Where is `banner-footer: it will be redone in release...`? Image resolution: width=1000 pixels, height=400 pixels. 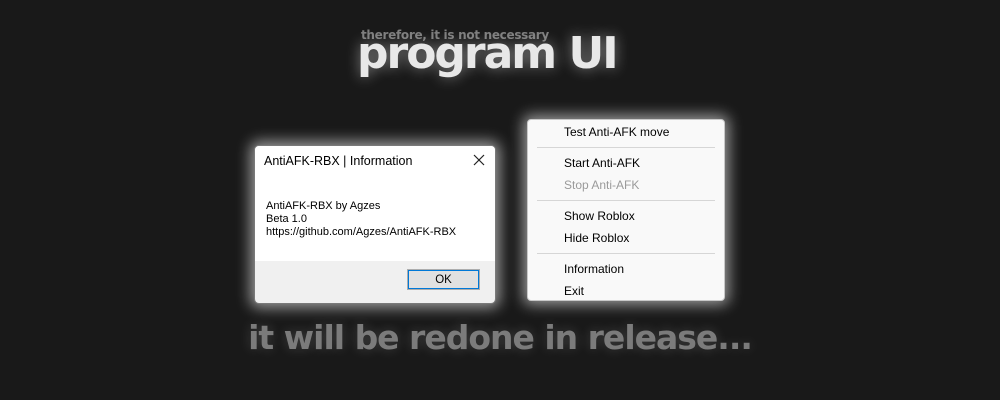
banner-footer: it will be redone in release... is located at coordinates (500, 337).